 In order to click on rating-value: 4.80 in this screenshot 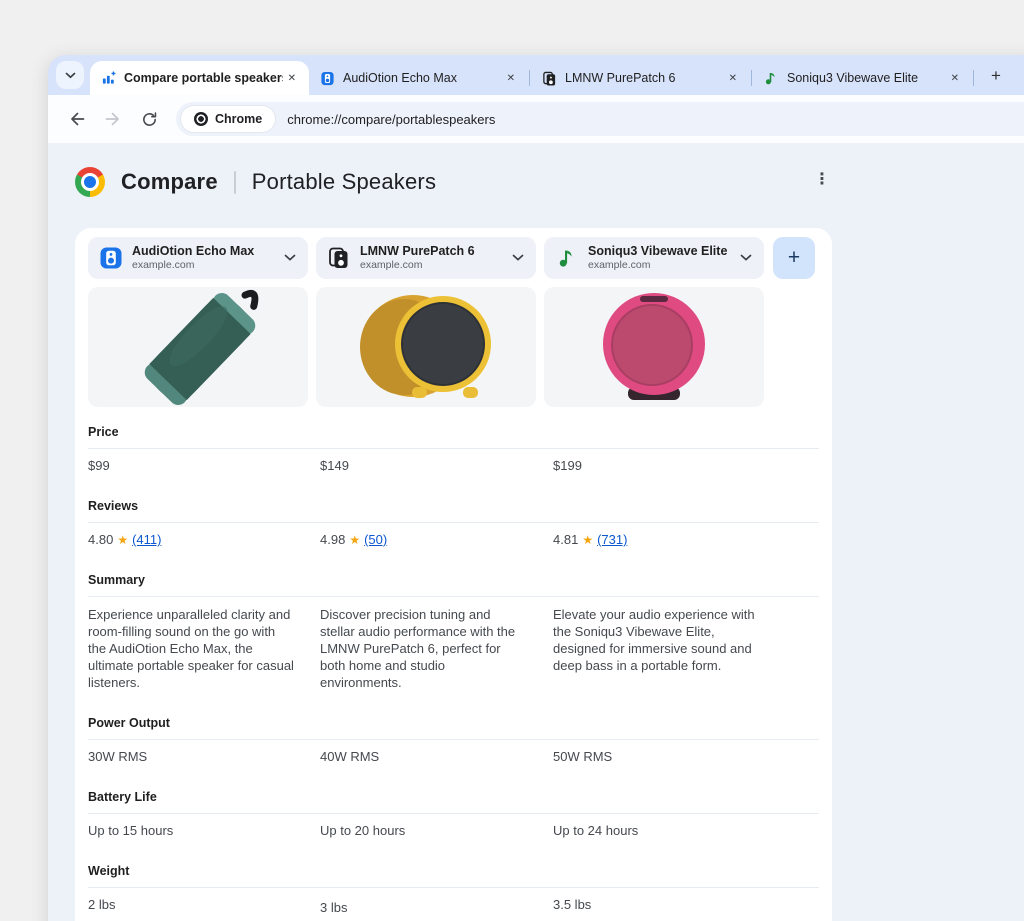, I will do `click(101, 539)`.